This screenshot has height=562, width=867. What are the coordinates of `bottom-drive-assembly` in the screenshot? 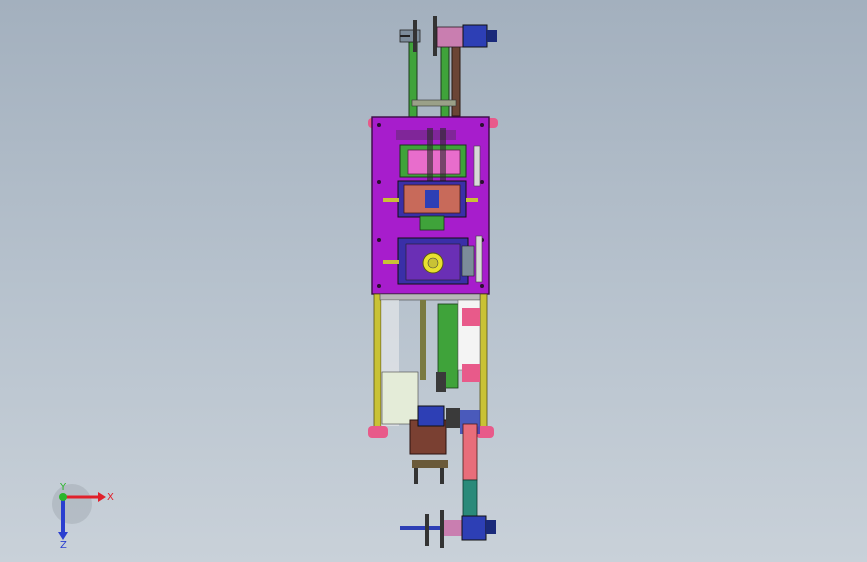 It's located at (432, 476).